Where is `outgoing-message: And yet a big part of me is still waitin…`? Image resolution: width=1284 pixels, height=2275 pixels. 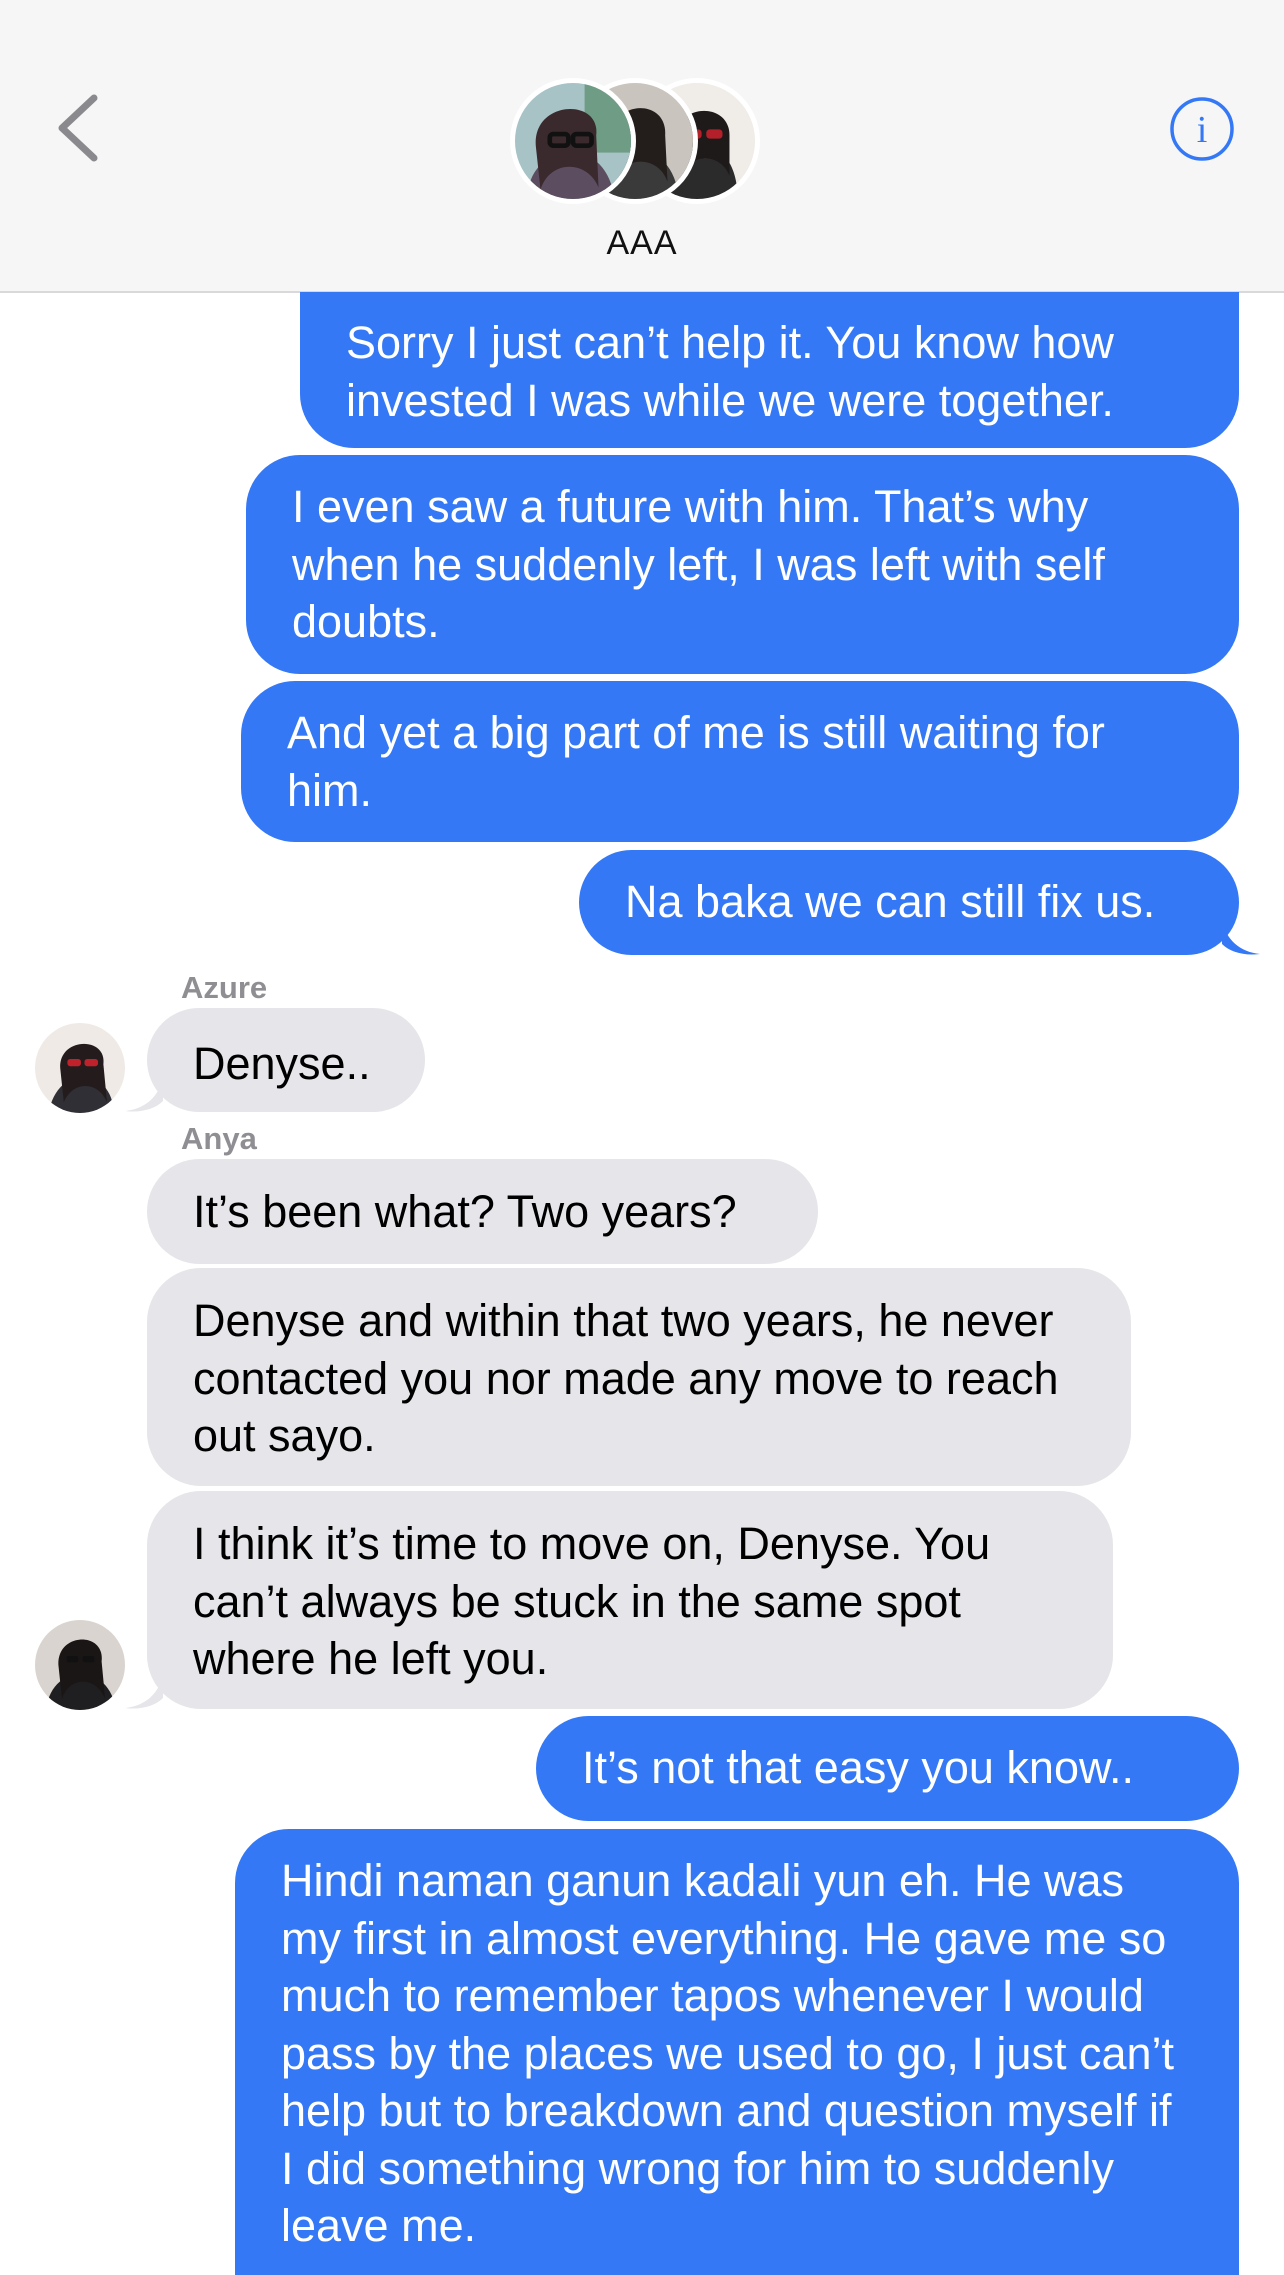 outgoing-message: And yet a big part of me is still waitin… is located at coordinates (740, 761).